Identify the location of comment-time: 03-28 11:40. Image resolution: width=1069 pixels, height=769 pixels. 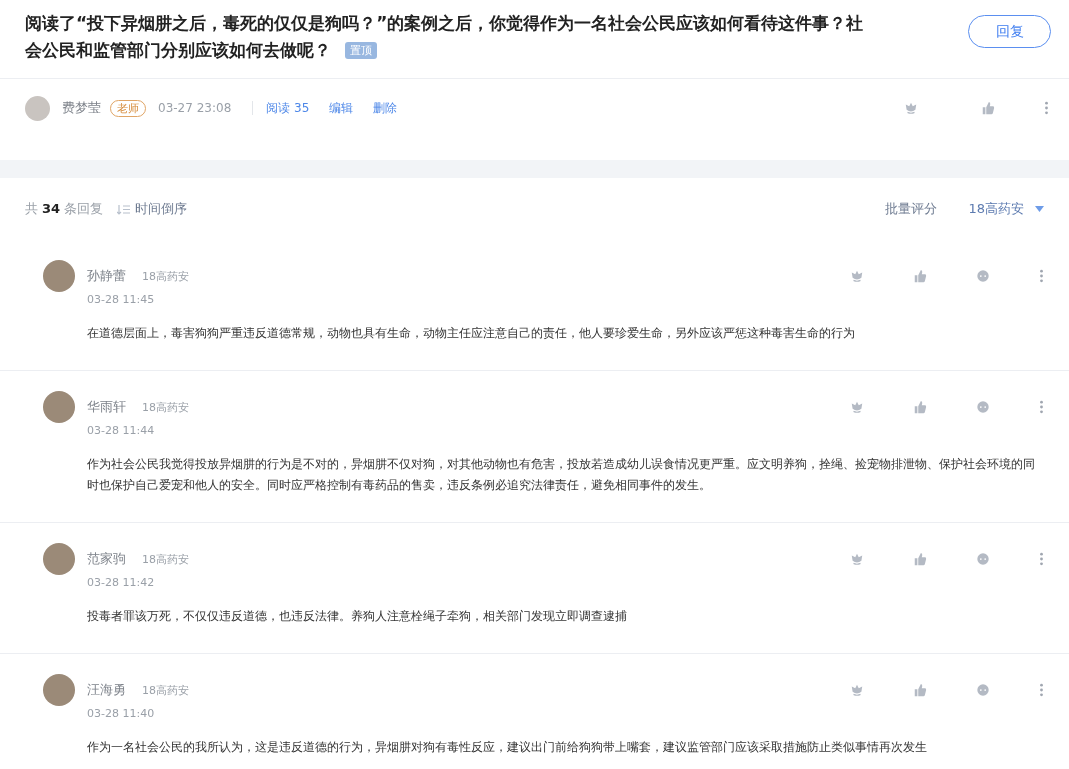
(121, 714).